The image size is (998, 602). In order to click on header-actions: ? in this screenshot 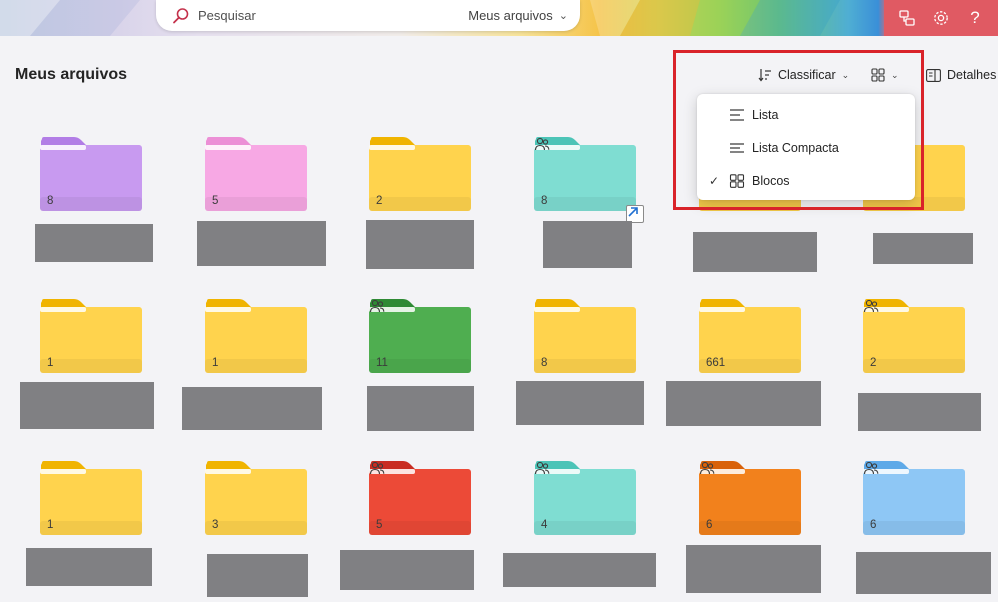, I will do `click(941, 18)`.